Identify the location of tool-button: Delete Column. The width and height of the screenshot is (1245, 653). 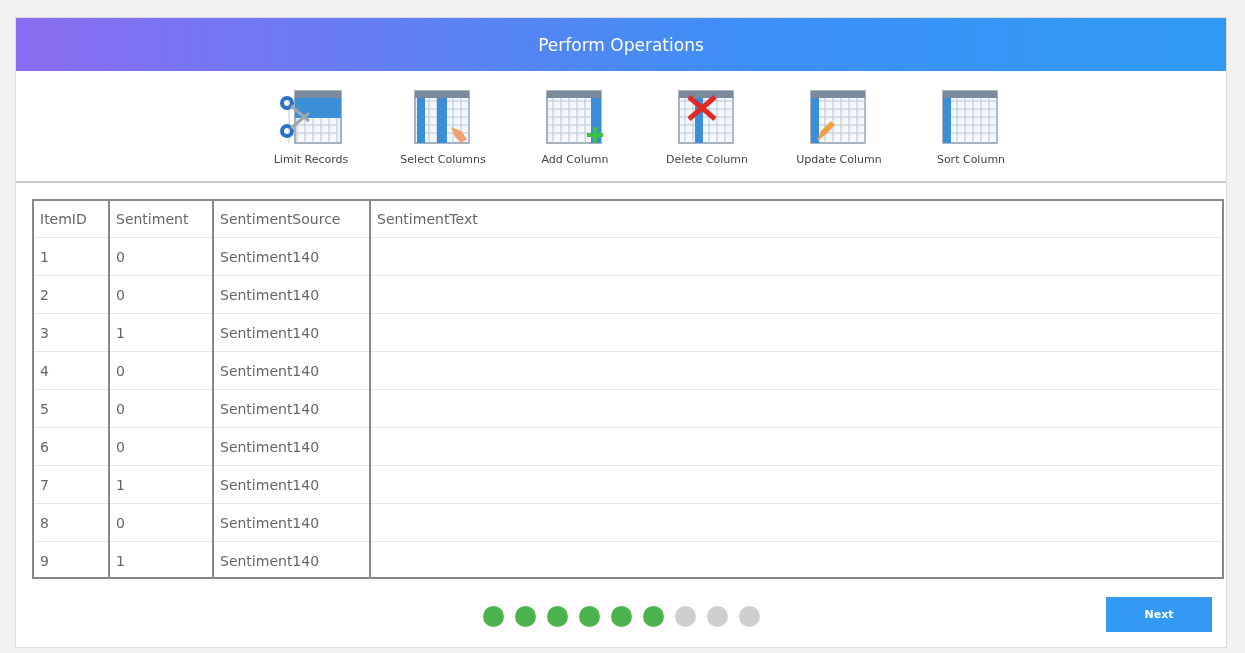
(707, 126).